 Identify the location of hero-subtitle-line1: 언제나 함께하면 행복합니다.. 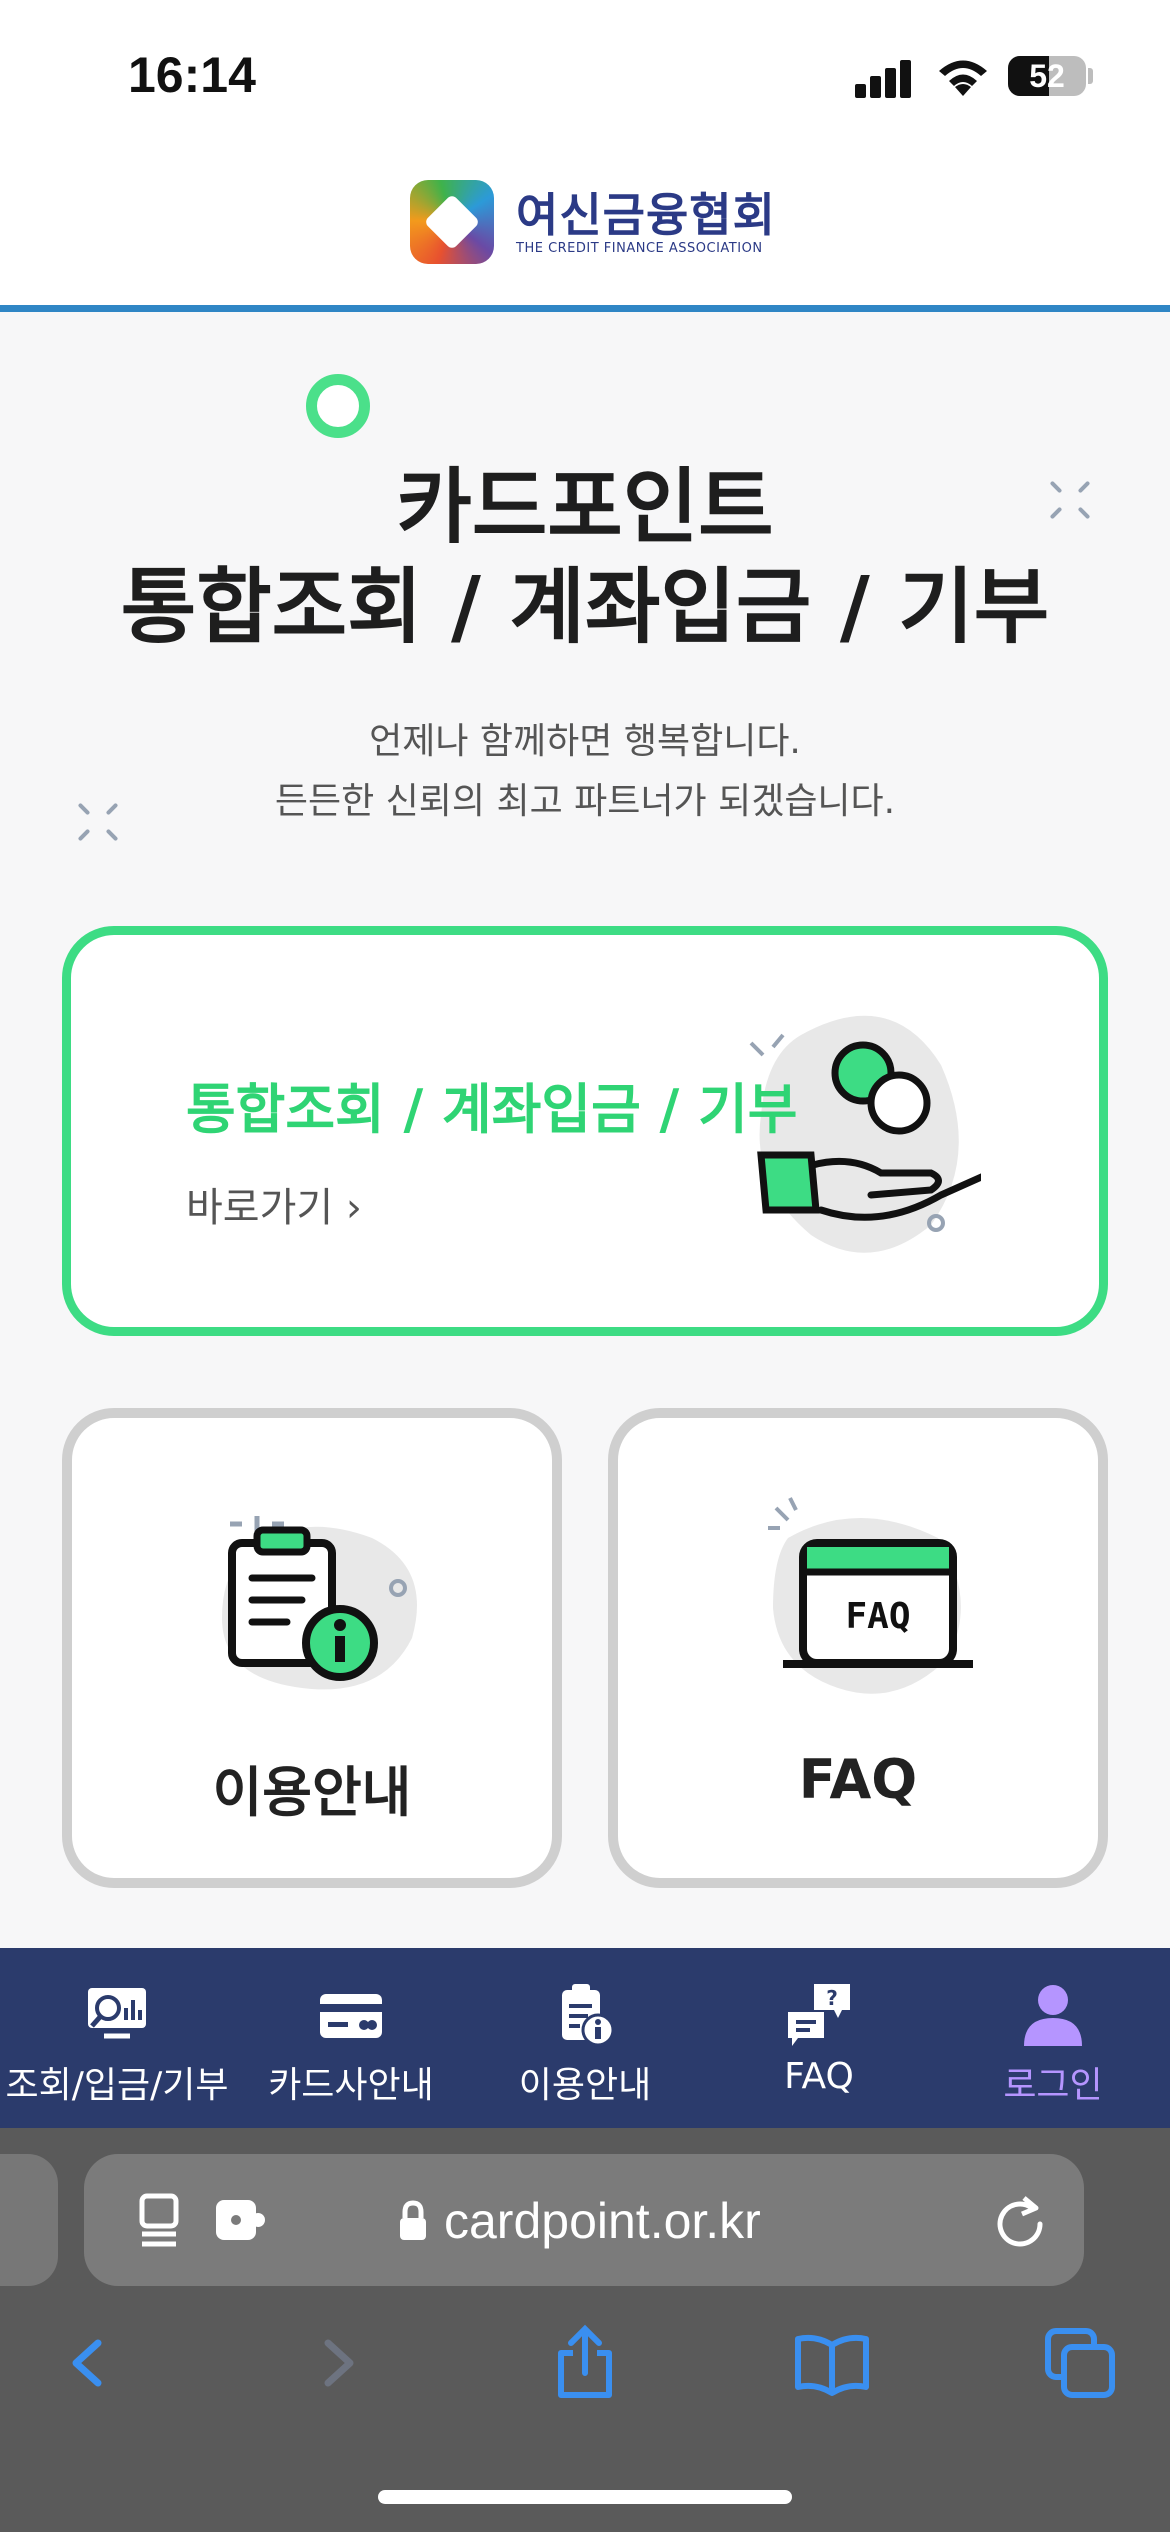
(585, 741).